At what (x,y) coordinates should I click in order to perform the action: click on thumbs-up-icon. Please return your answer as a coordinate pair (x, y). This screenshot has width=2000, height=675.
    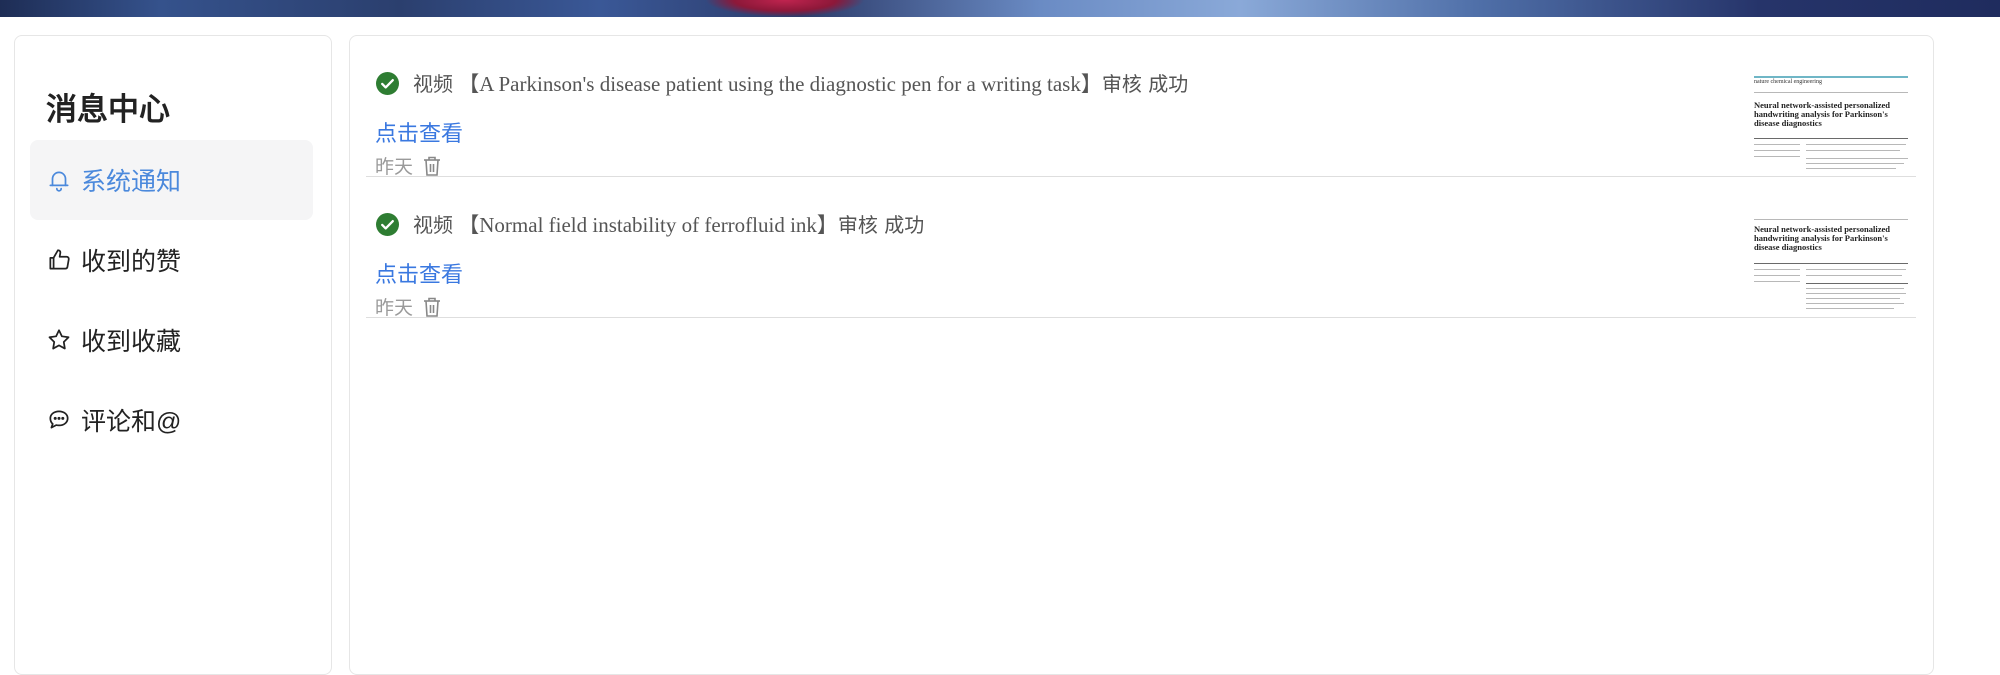
    Looking at the image, I should click on (59, 260).